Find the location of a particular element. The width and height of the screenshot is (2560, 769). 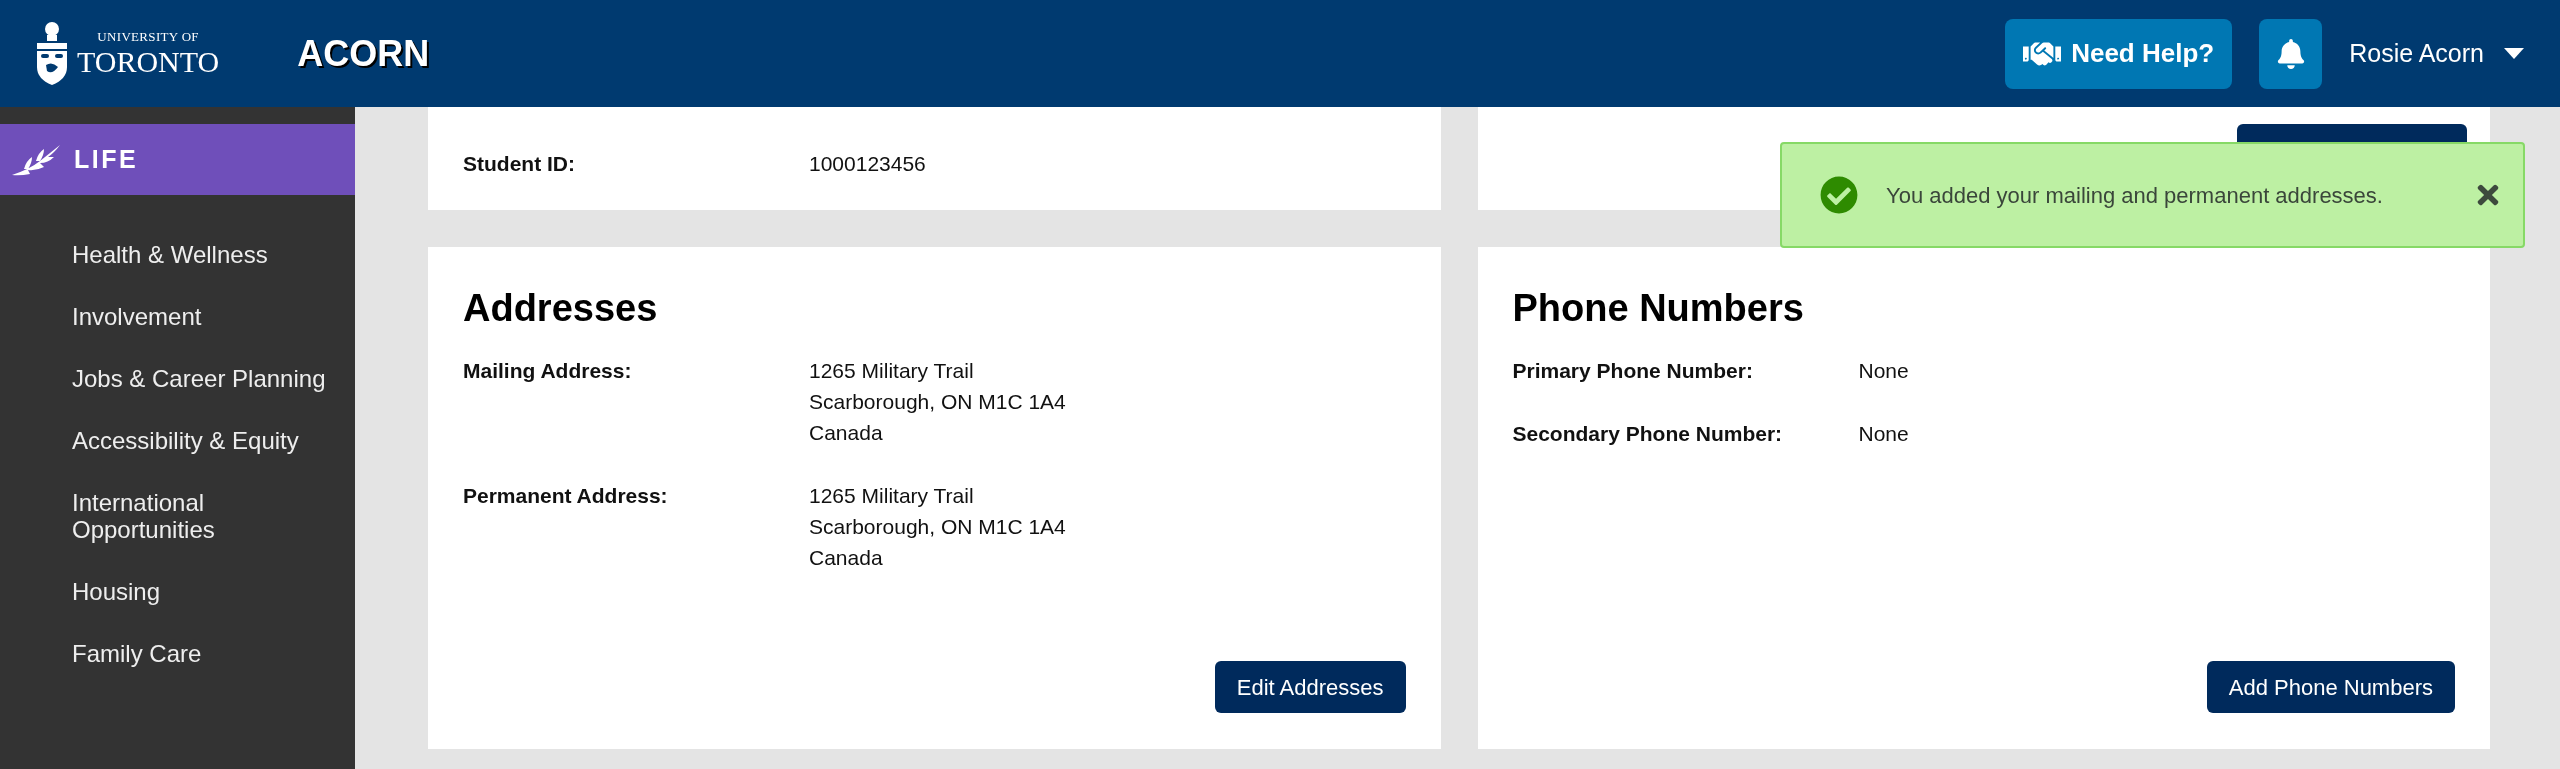

field-label: Mailing Address: is located at coordinates (548, 370).